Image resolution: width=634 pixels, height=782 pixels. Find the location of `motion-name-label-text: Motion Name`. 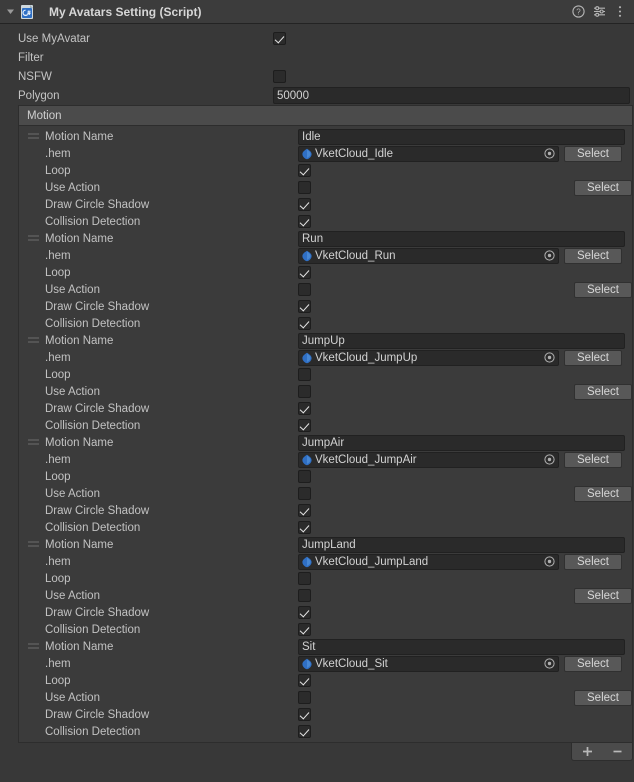

motion-name-label-text: Motion Name is located at coordinates (79, 442).